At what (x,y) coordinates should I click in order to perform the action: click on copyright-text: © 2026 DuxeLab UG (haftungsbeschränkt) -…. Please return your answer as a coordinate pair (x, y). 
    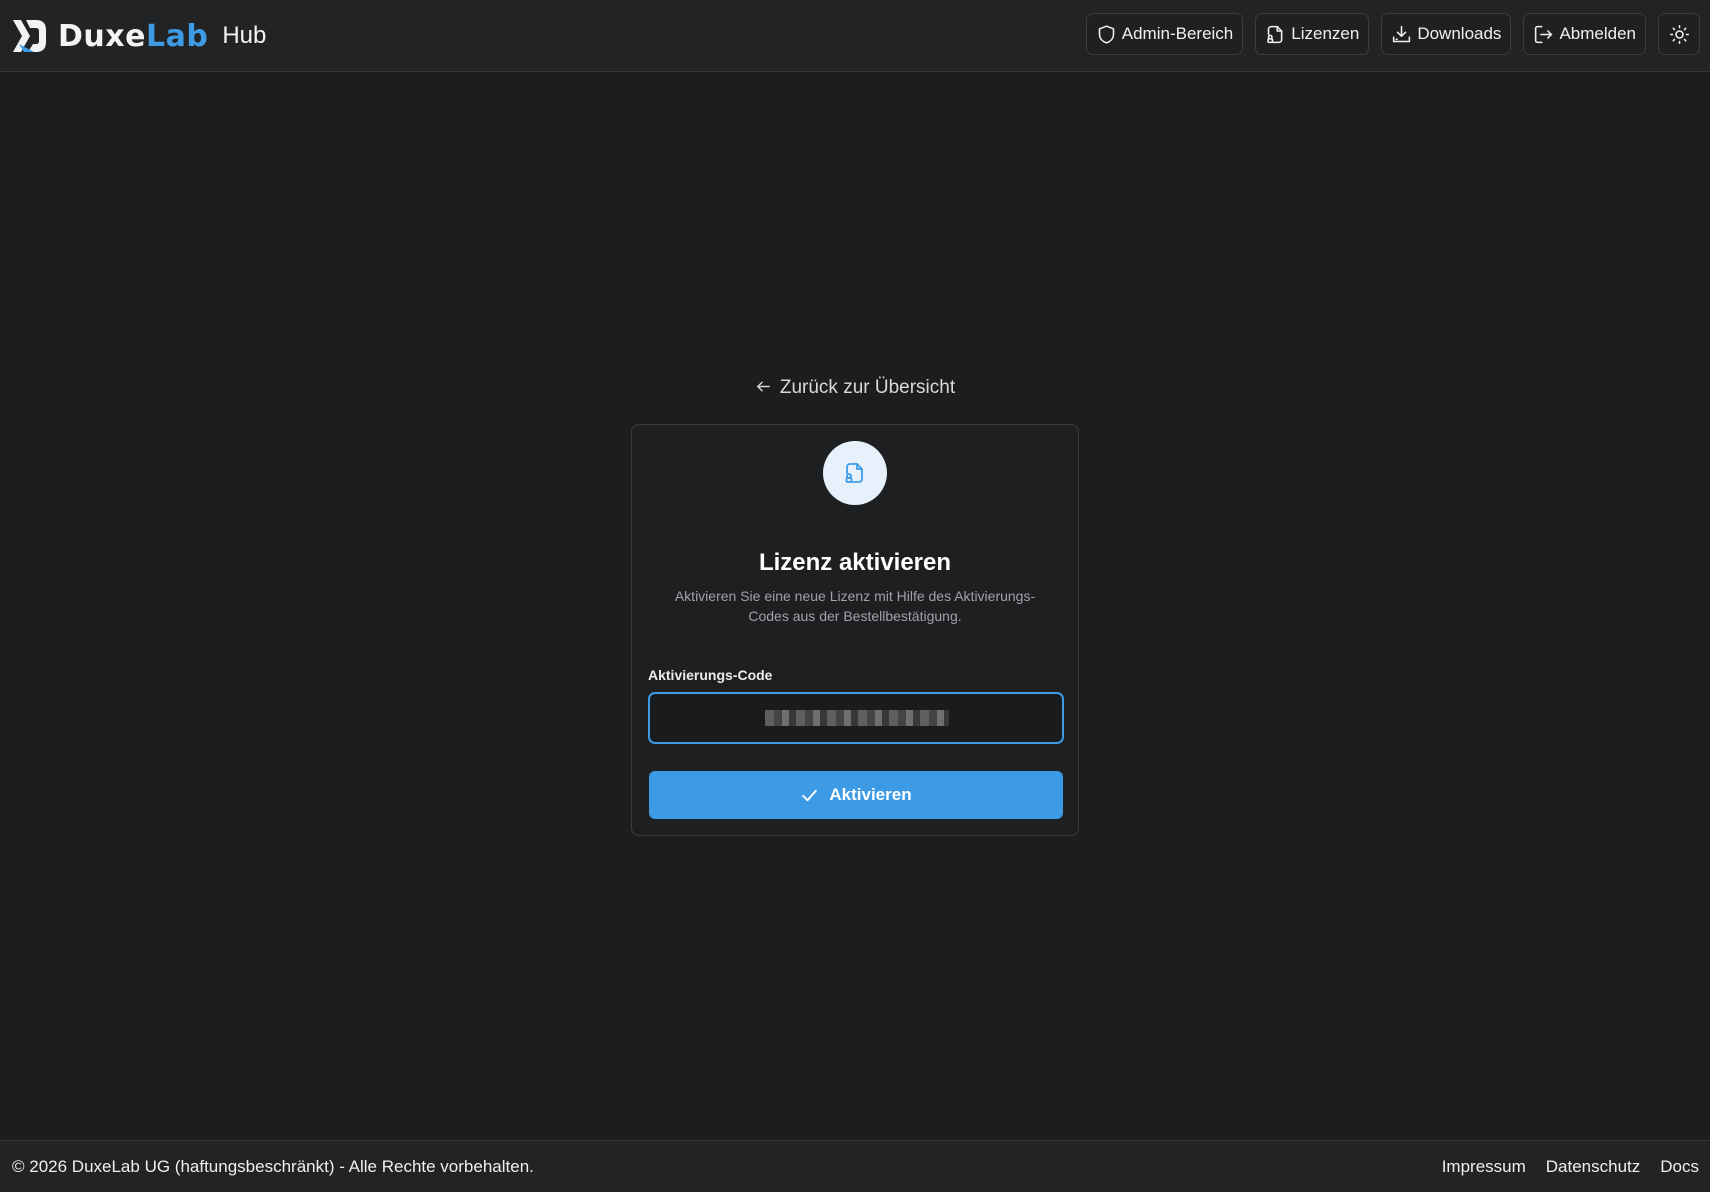
    Looking at the image, I should click on (273, 1166).